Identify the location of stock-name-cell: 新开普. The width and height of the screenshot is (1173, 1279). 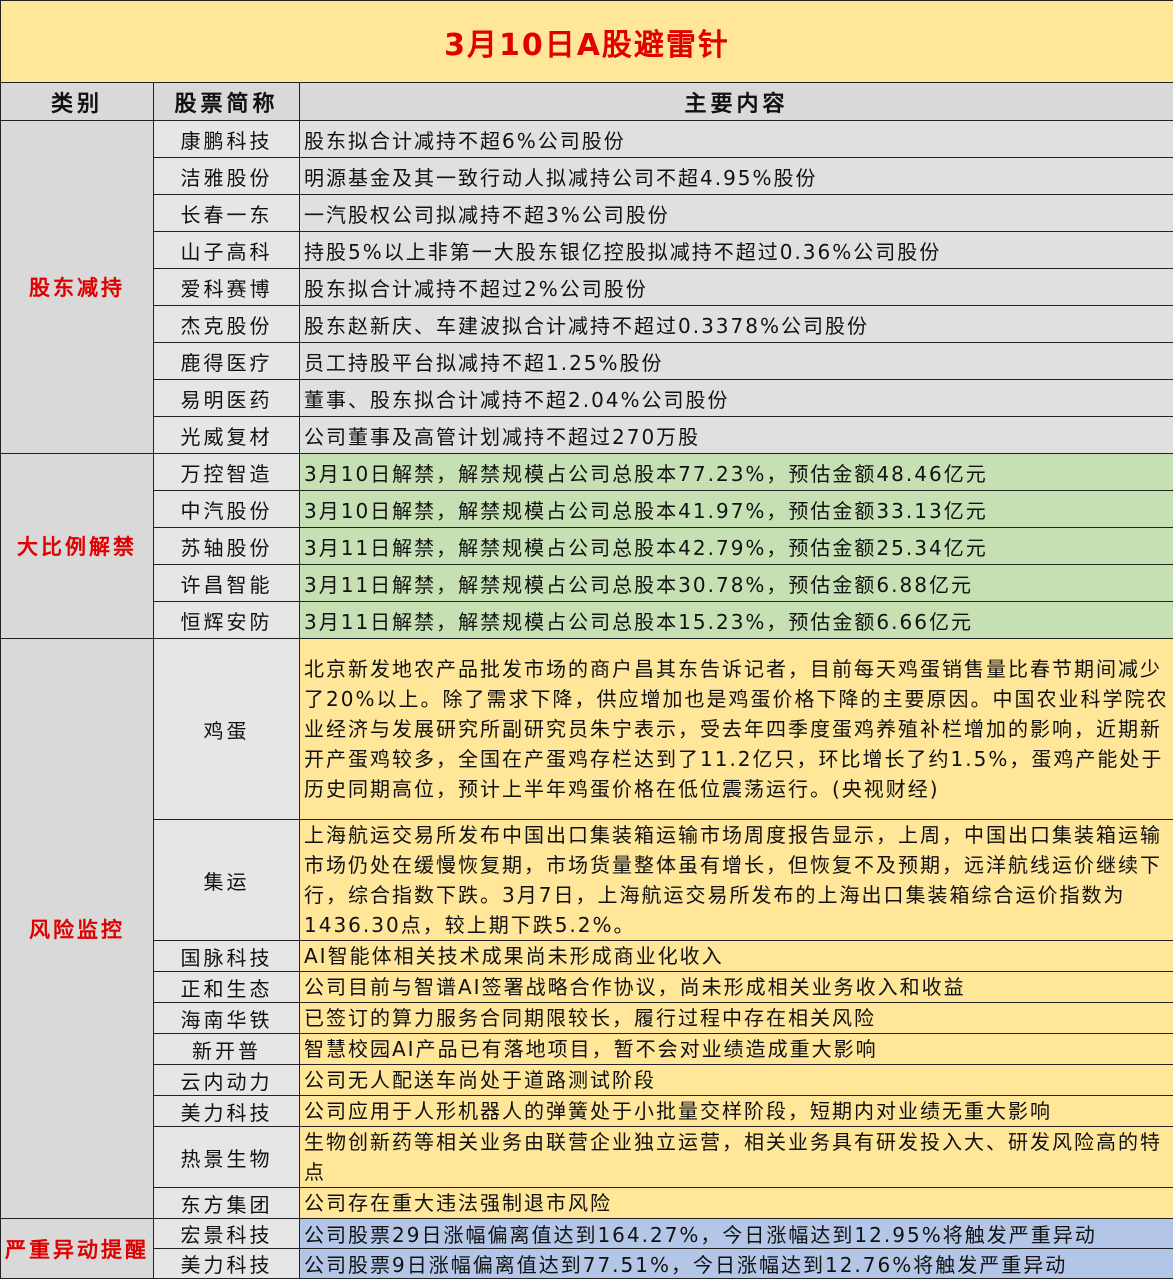
(227, 1049).